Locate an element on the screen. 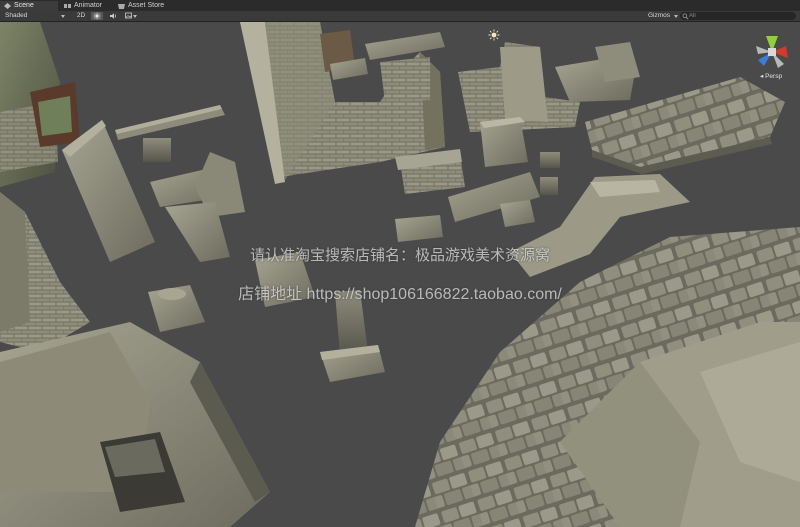  audio-toggle is located at coordinates (113, 16).